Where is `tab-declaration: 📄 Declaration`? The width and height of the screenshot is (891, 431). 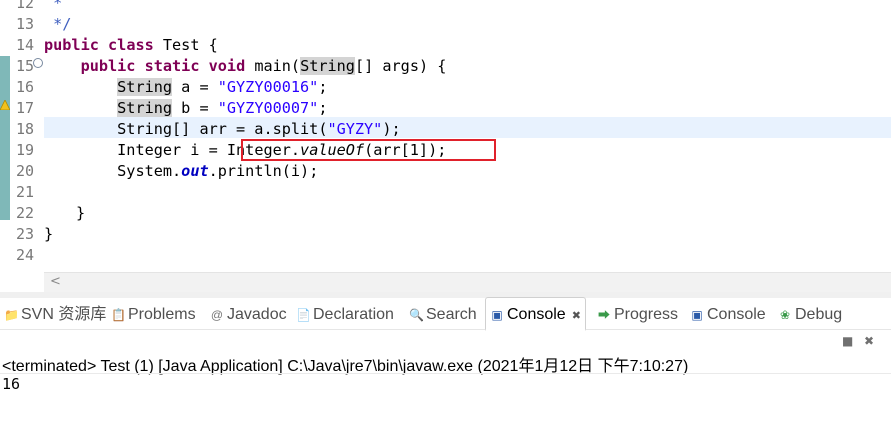
tab-declaration: 📄 Declaration is located at coordinates (345, 313).